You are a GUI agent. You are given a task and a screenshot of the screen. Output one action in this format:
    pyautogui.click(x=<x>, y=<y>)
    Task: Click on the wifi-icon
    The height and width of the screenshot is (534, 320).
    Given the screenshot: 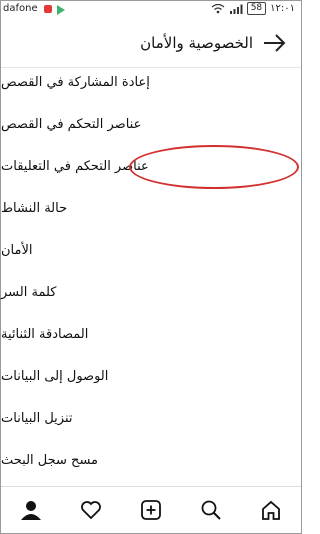 What is the action you would take?
    pyautogui.click(x=218, y=8)
    